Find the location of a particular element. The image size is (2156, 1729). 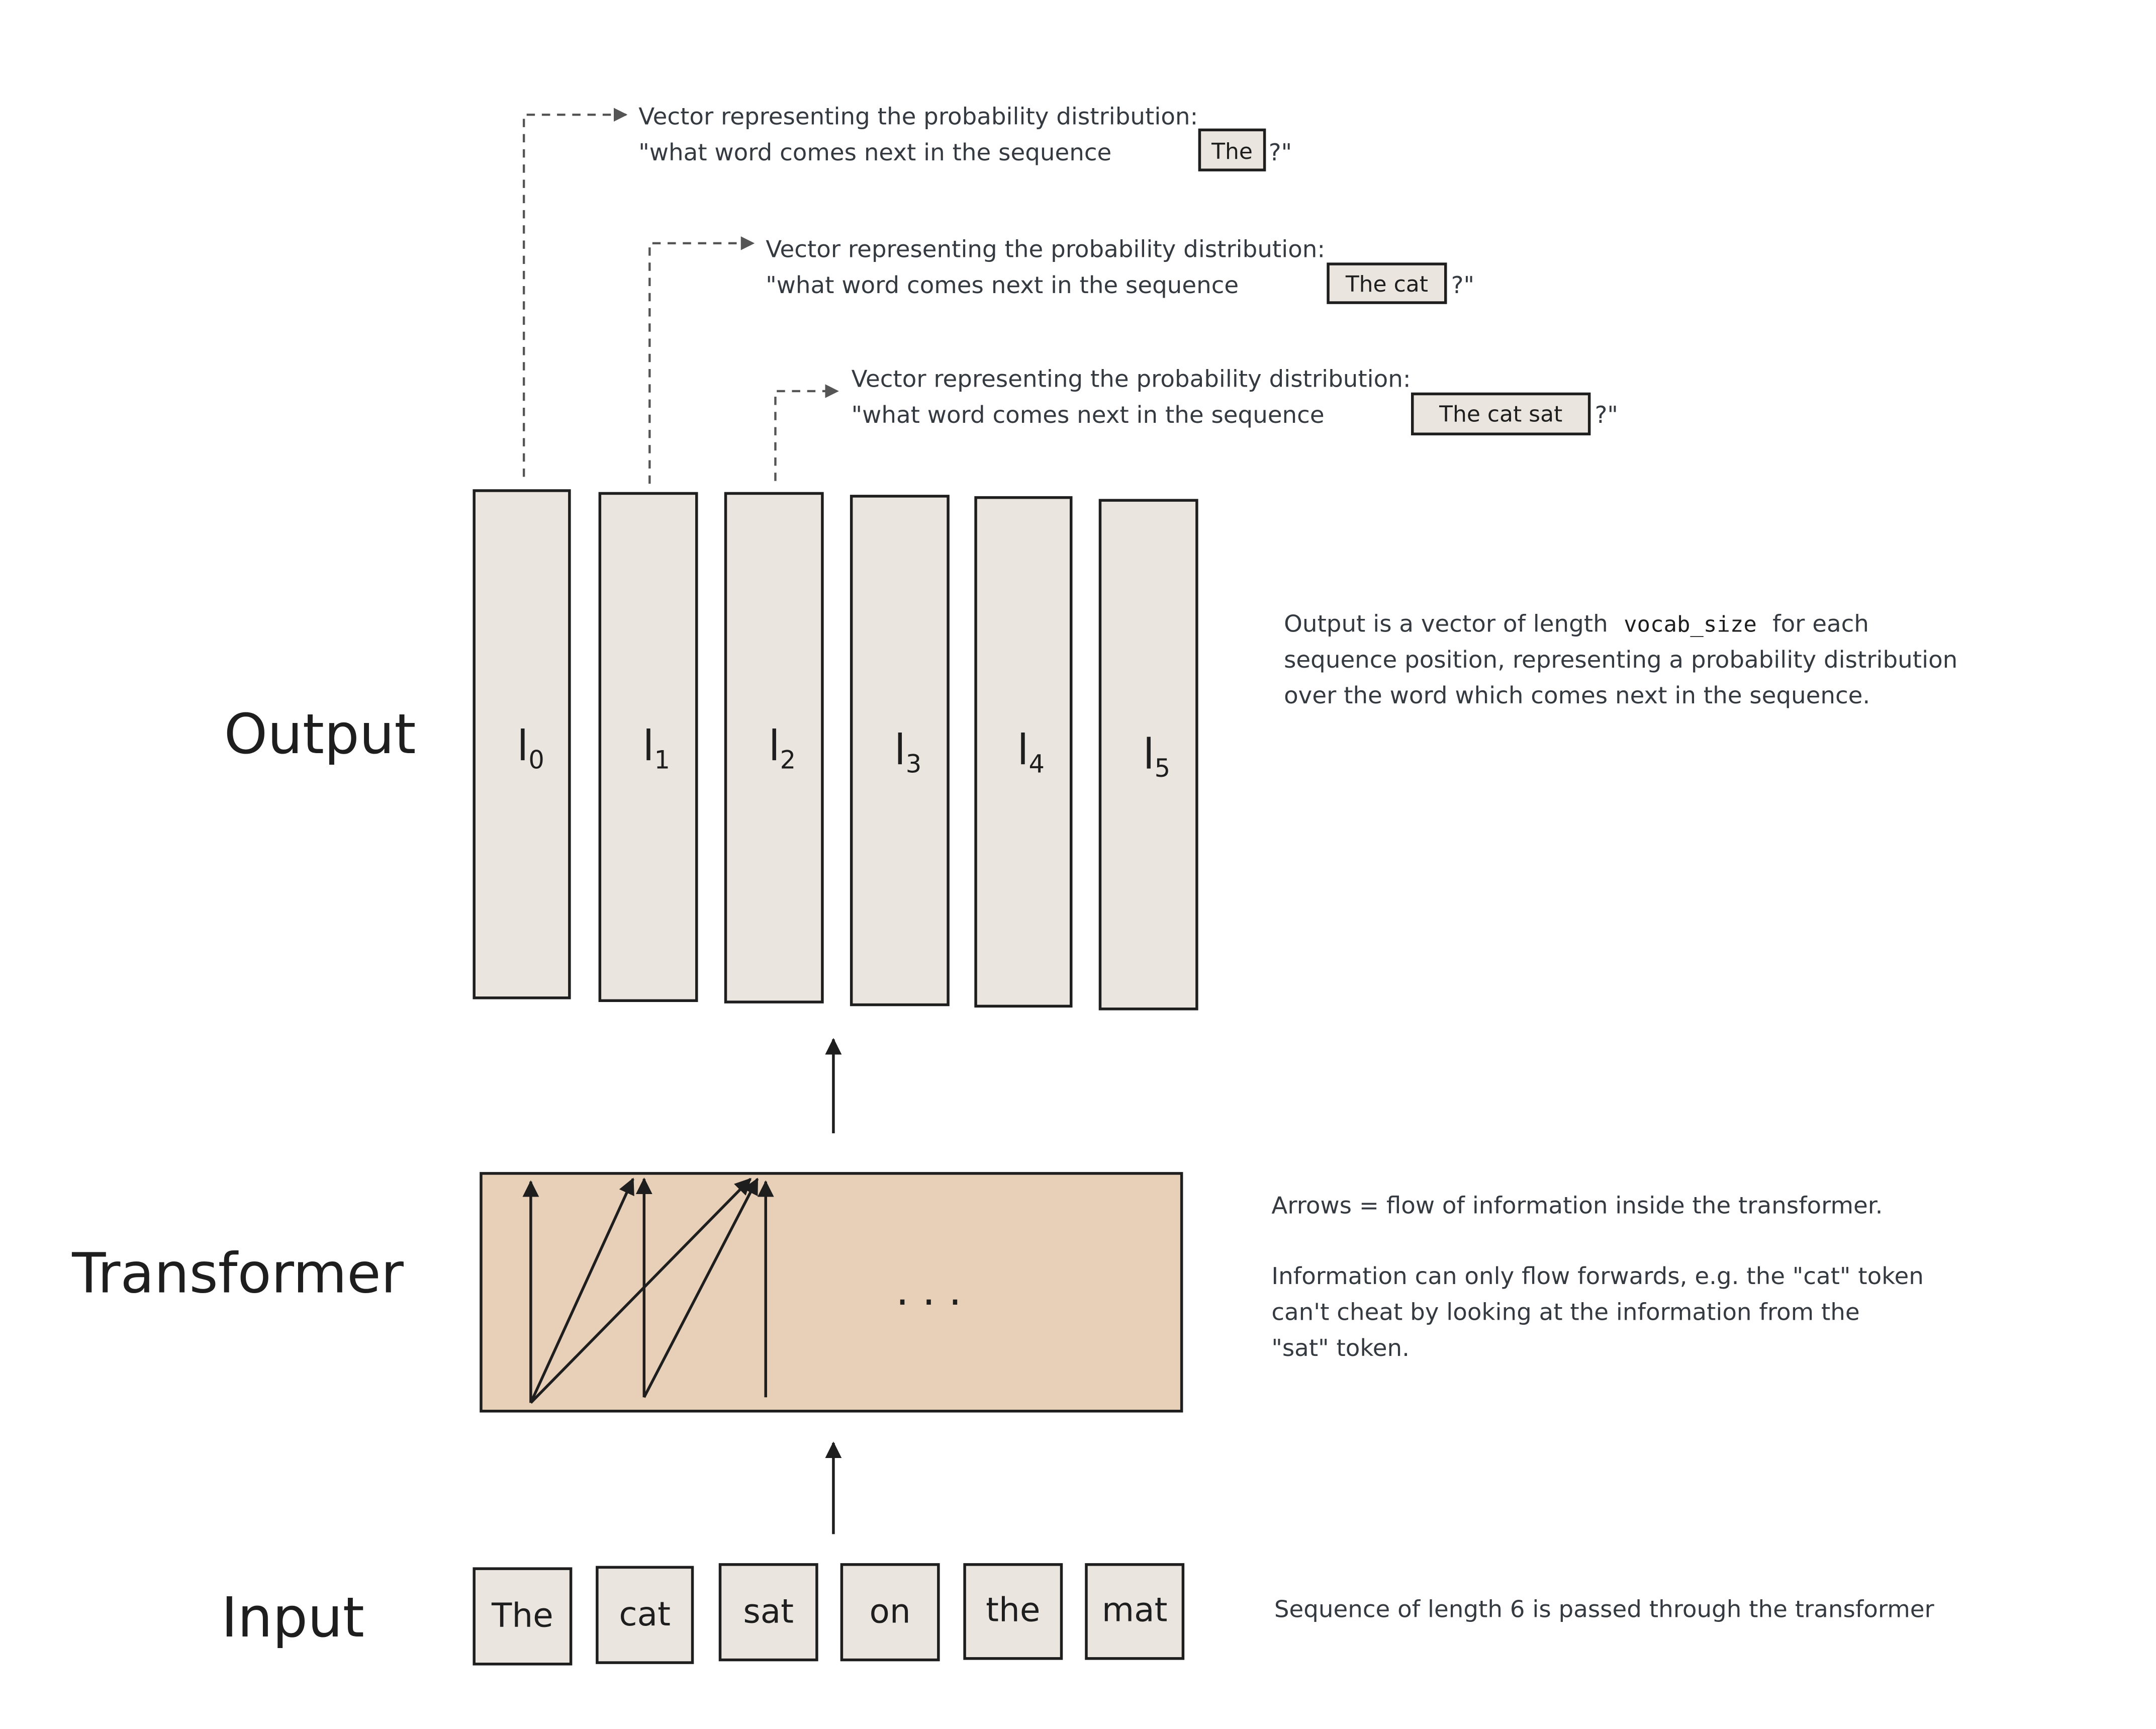

input-token-5: mat is located at coordinates (1135, 1611).